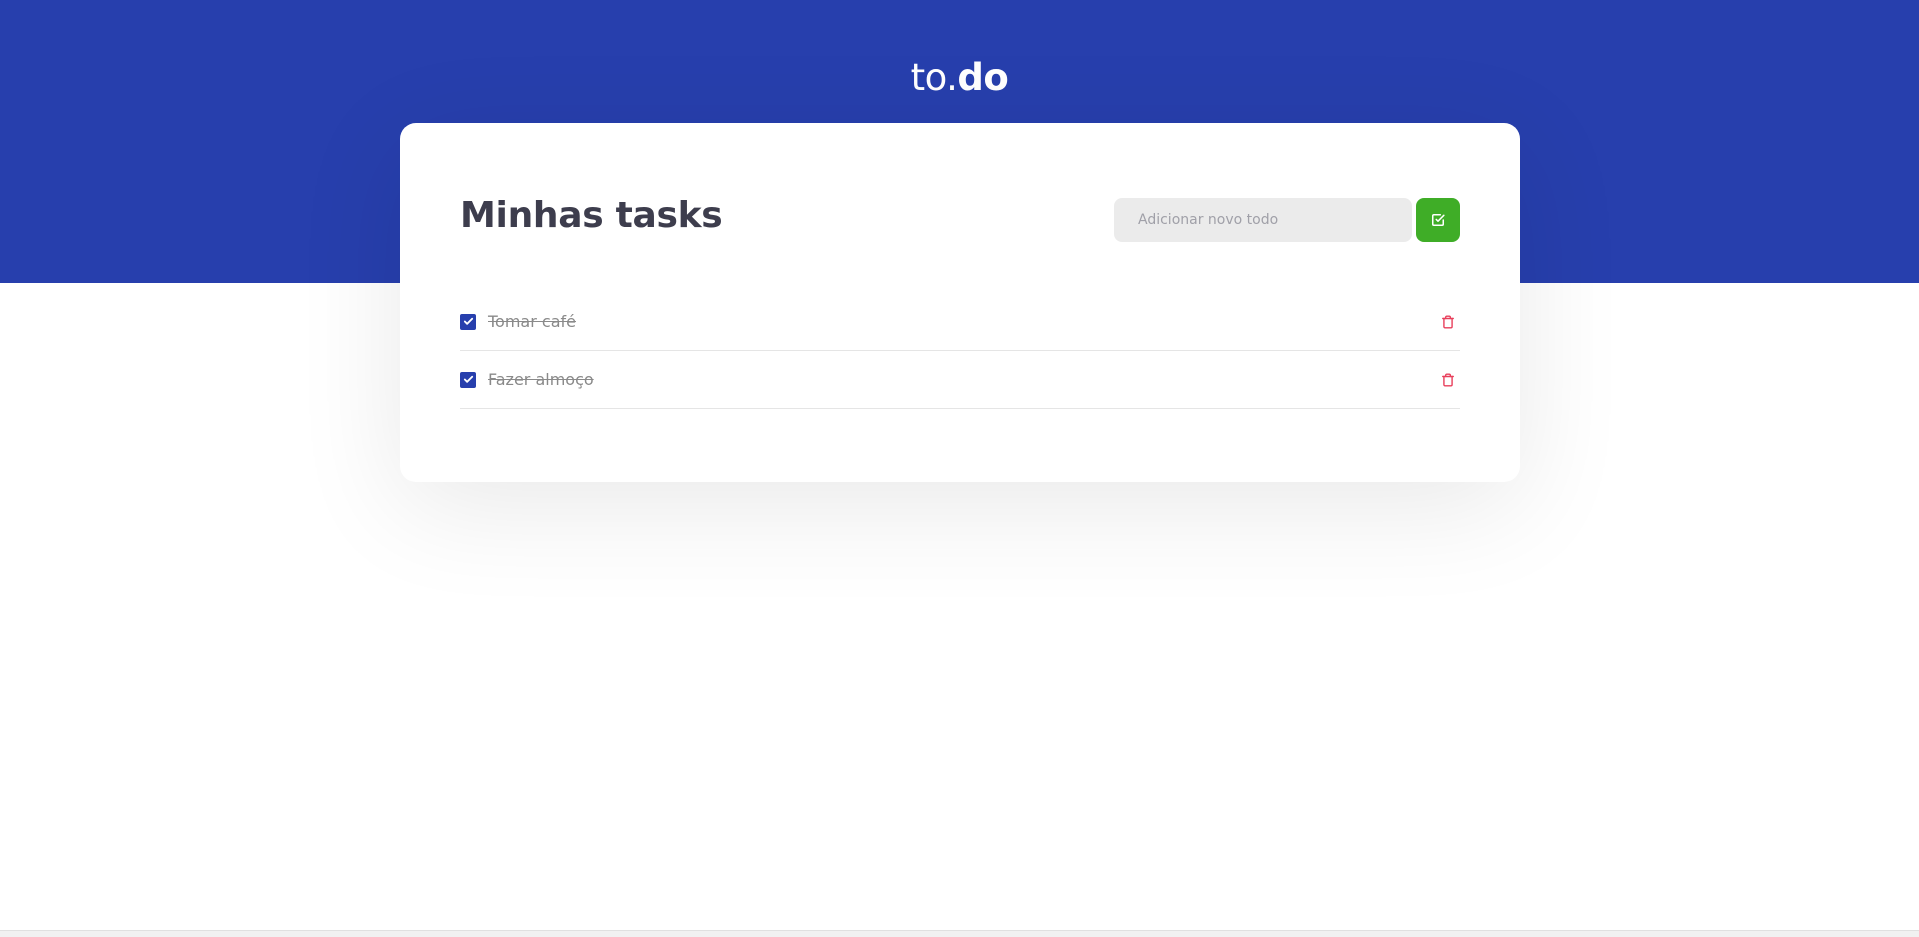 The width and height of the screenshot is (1919, 937). Describe the element at coordinates (532, 321) in the screenshot. I see `todo-text: Tomar café` at that location.